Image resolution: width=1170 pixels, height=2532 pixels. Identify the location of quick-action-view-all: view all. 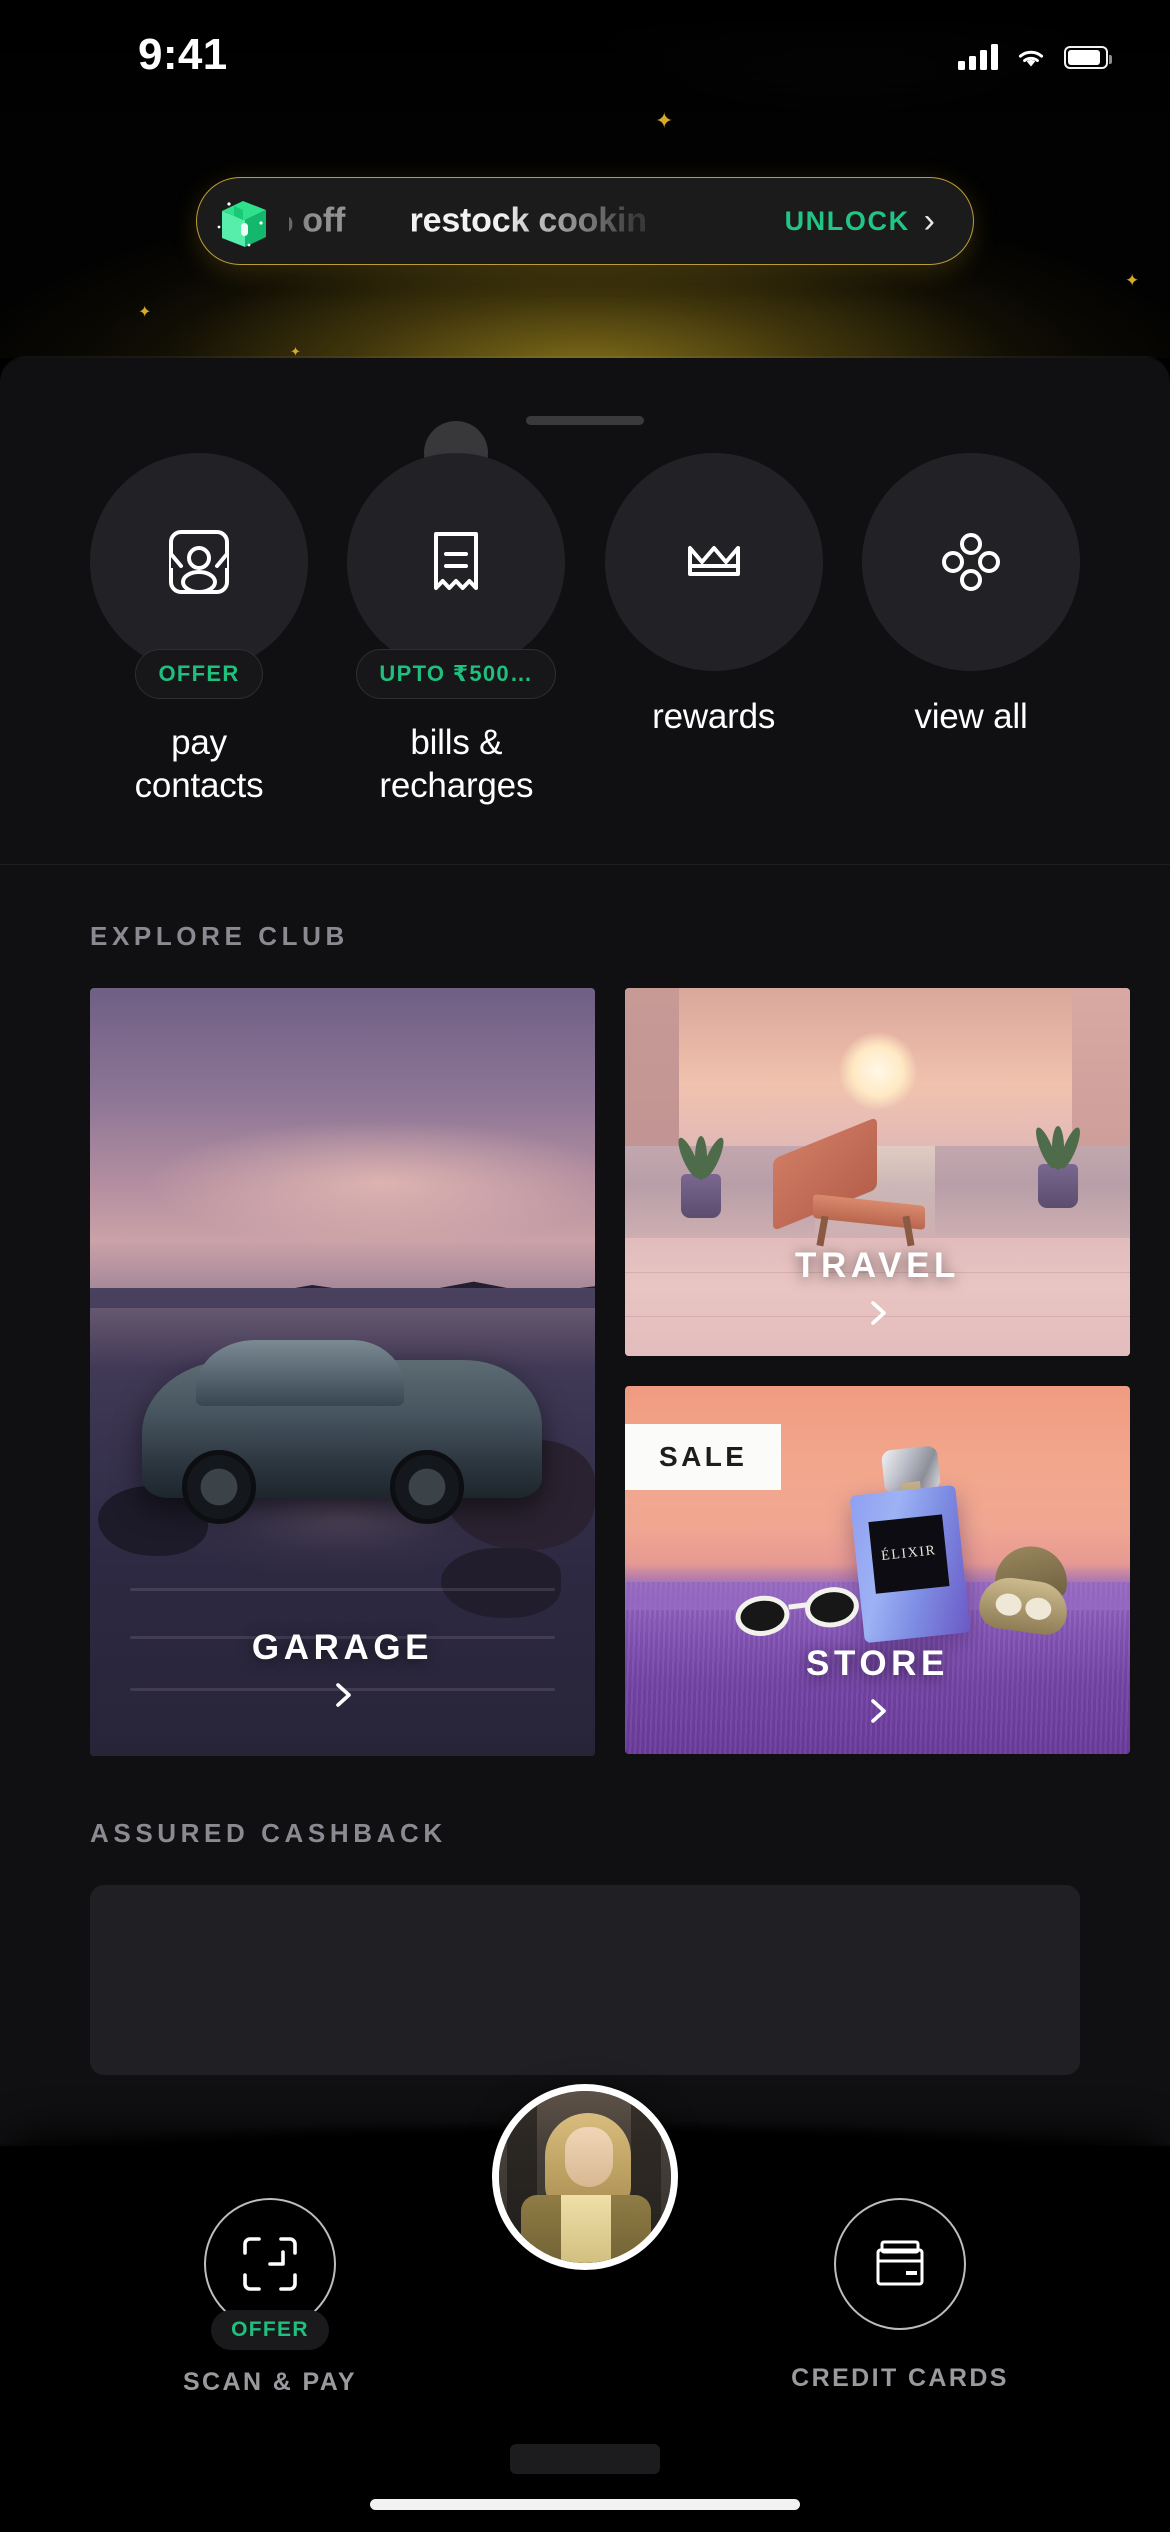
(970, 630).